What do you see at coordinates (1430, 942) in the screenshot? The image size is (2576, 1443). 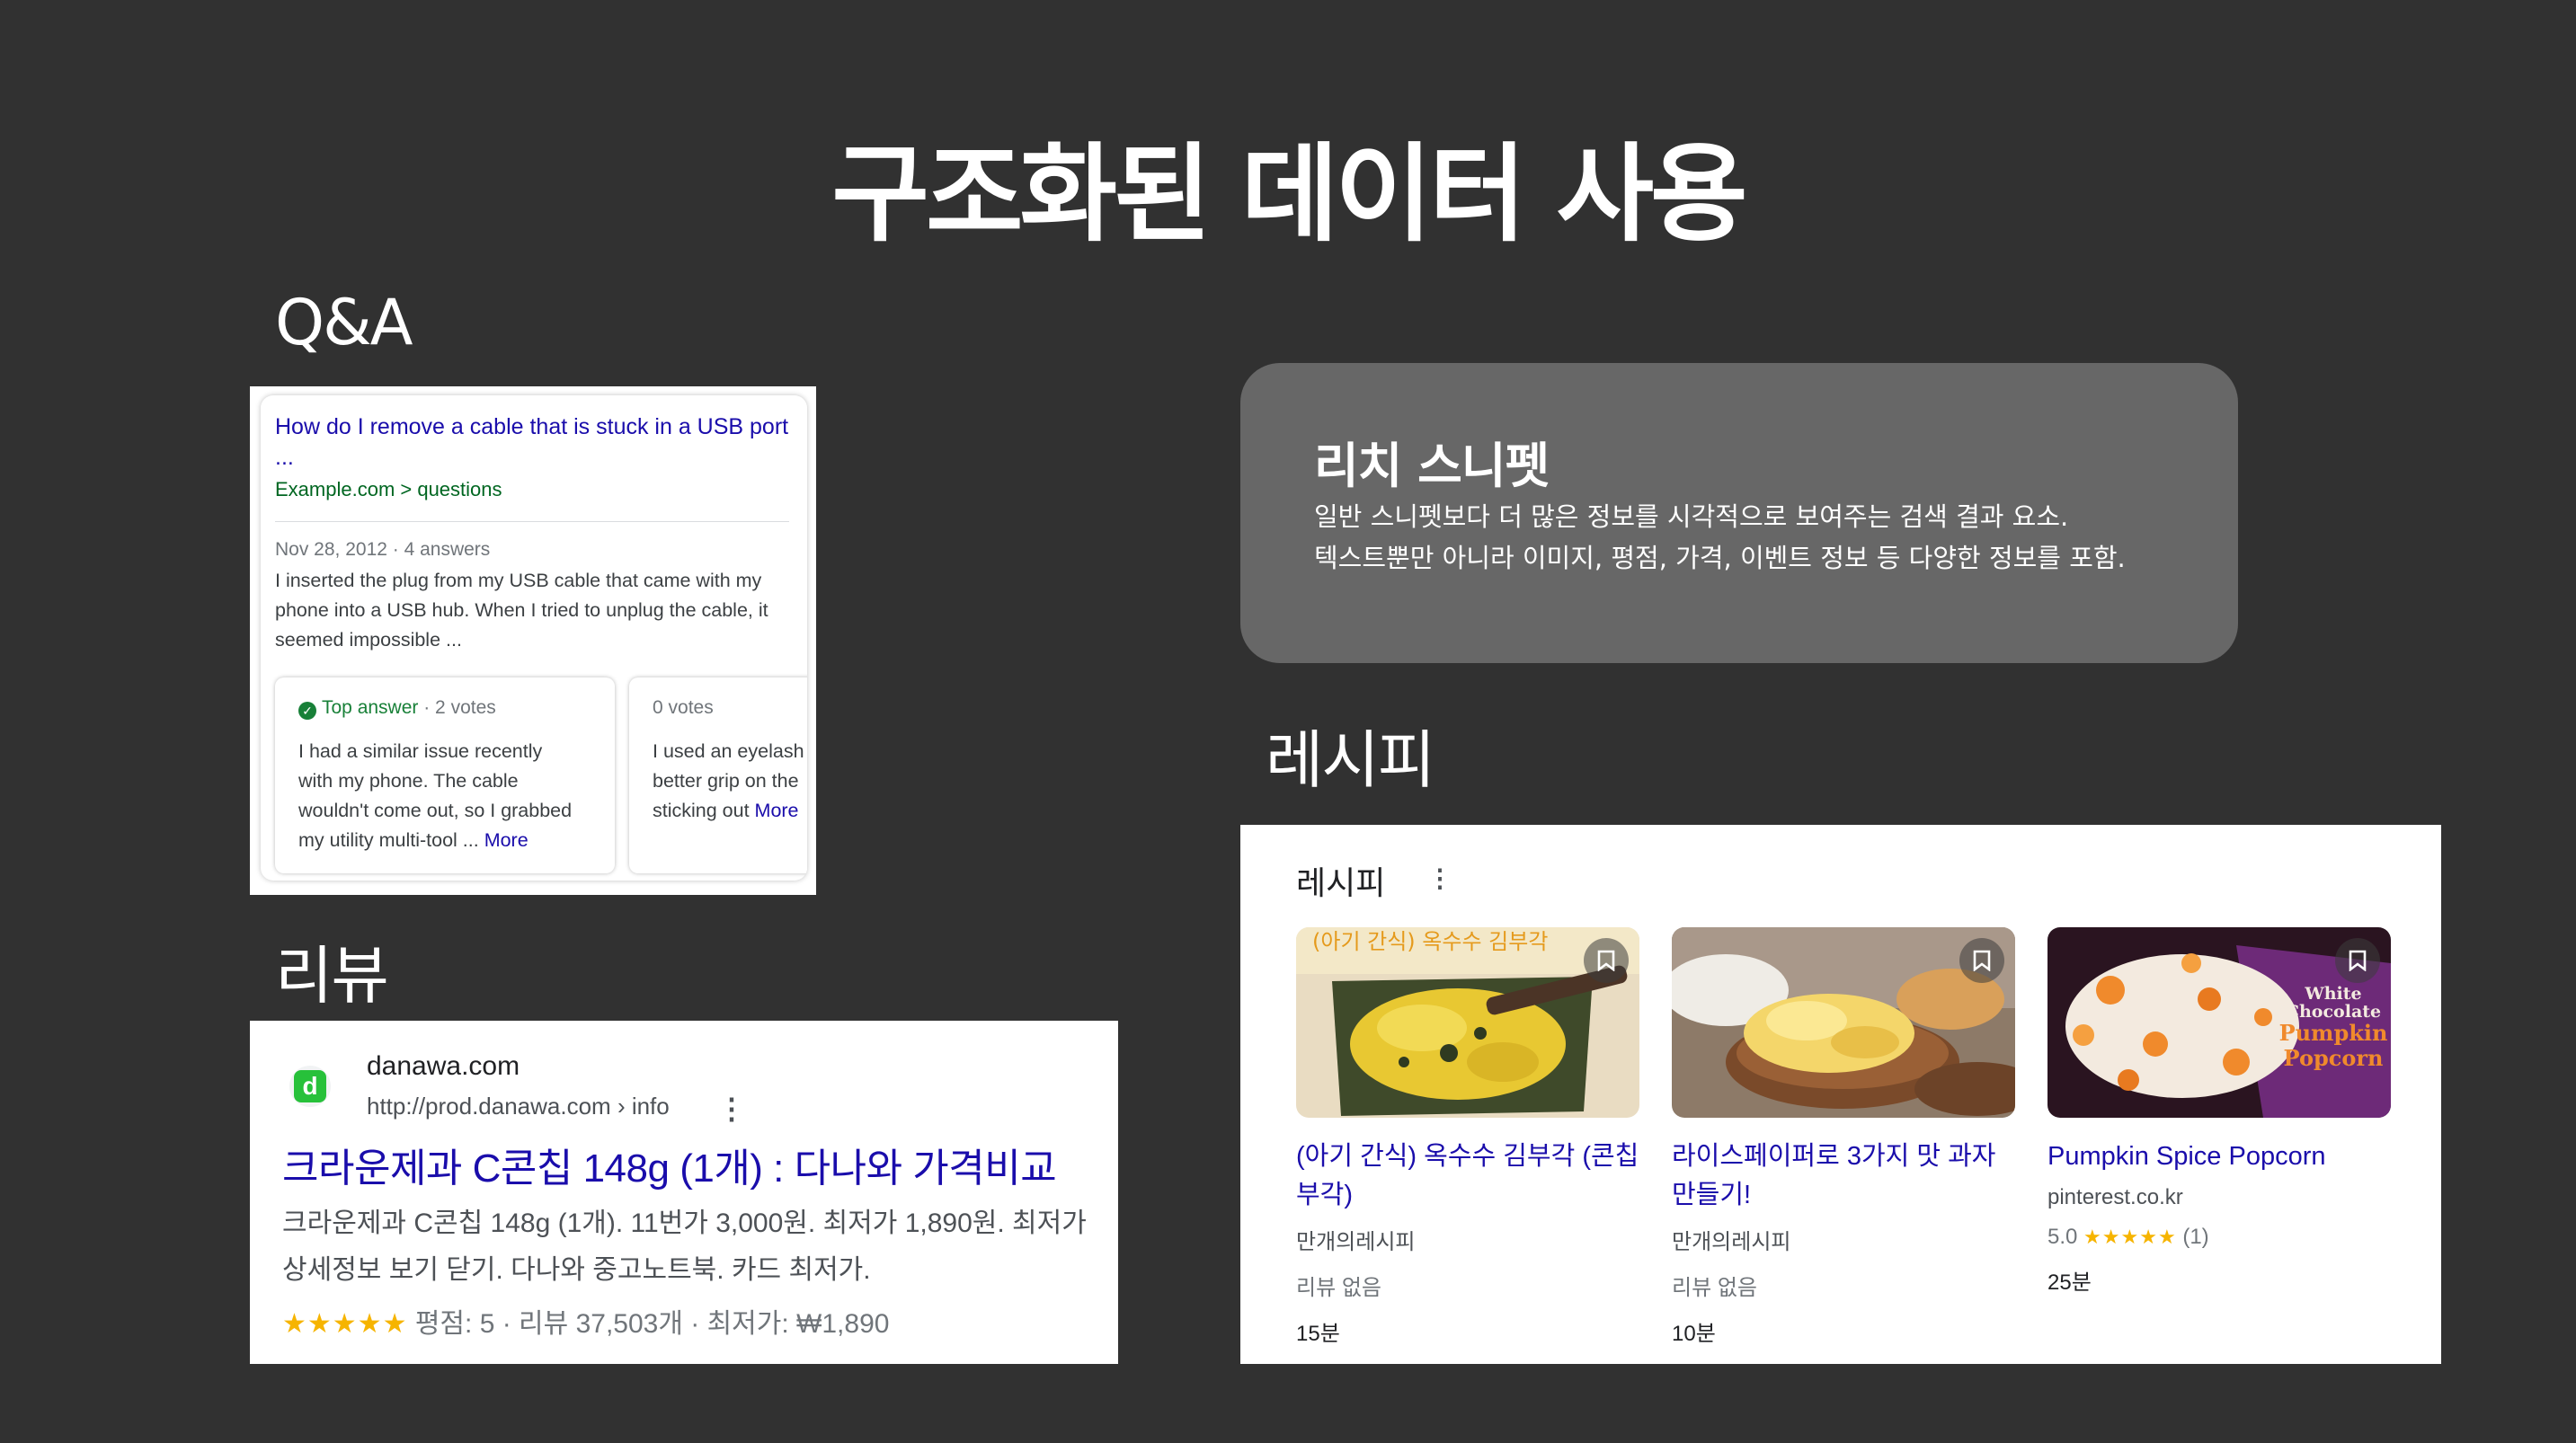 I see `thumbnail-caption: (아기 간식) 옥수수 김부각` at bounding box center [1430, 942].